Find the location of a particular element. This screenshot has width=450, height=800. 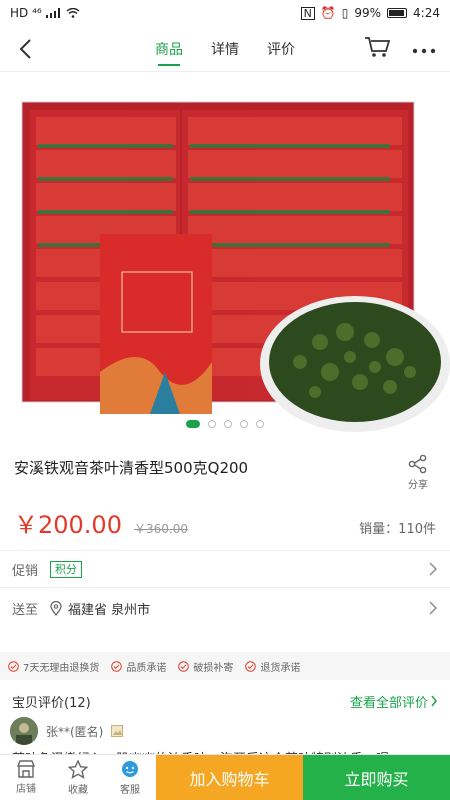

view-all-reviews-link: 查看全部评价 is located at coordinates (394, 701).